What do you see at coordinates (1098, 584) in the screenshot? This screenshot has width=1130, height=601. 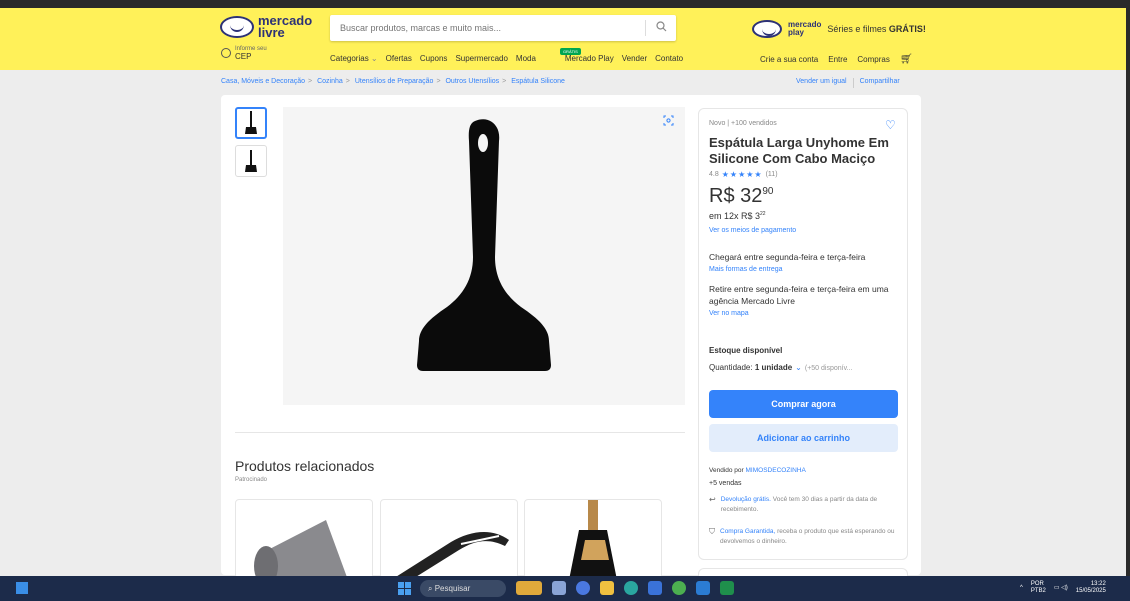 I see `clock-time: 13:22` at bounding box center [1098, 584].